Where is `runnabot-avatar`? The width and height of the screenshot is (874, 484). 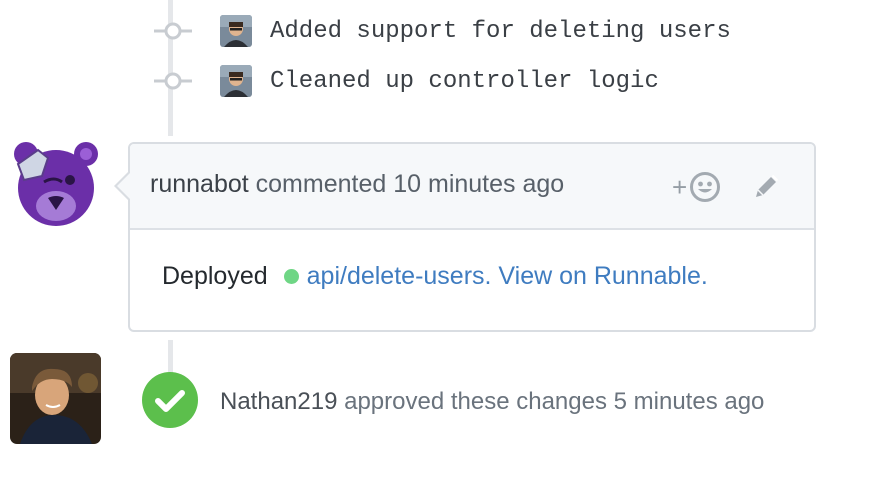
runnabot-avatar is located at coordinates (56, 184).